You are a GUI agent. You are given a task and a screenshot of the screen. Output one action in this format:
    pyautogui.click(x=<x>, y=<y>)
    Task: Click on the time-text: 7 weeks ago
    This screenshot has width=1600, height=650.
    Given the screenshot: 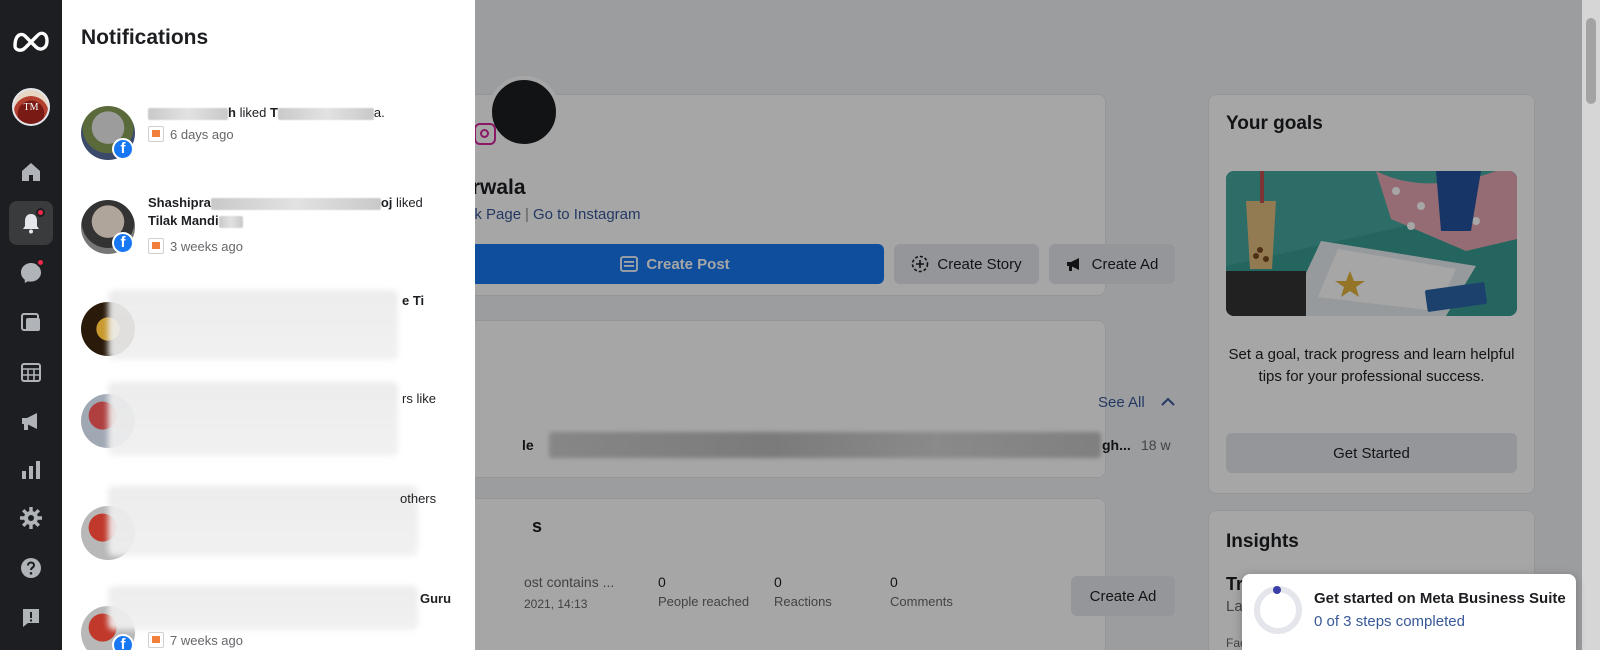 What is the action you would take?
    pyautogui.click(x=206, y=640)
    